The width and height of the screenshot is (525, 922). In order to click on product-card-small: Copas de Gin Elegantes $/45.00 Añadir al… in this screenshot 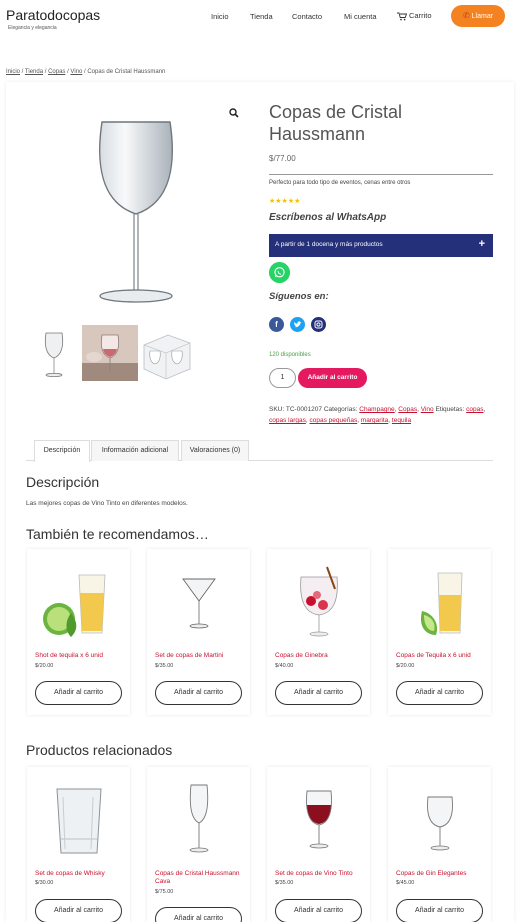, I will do `click(439, 844)`.